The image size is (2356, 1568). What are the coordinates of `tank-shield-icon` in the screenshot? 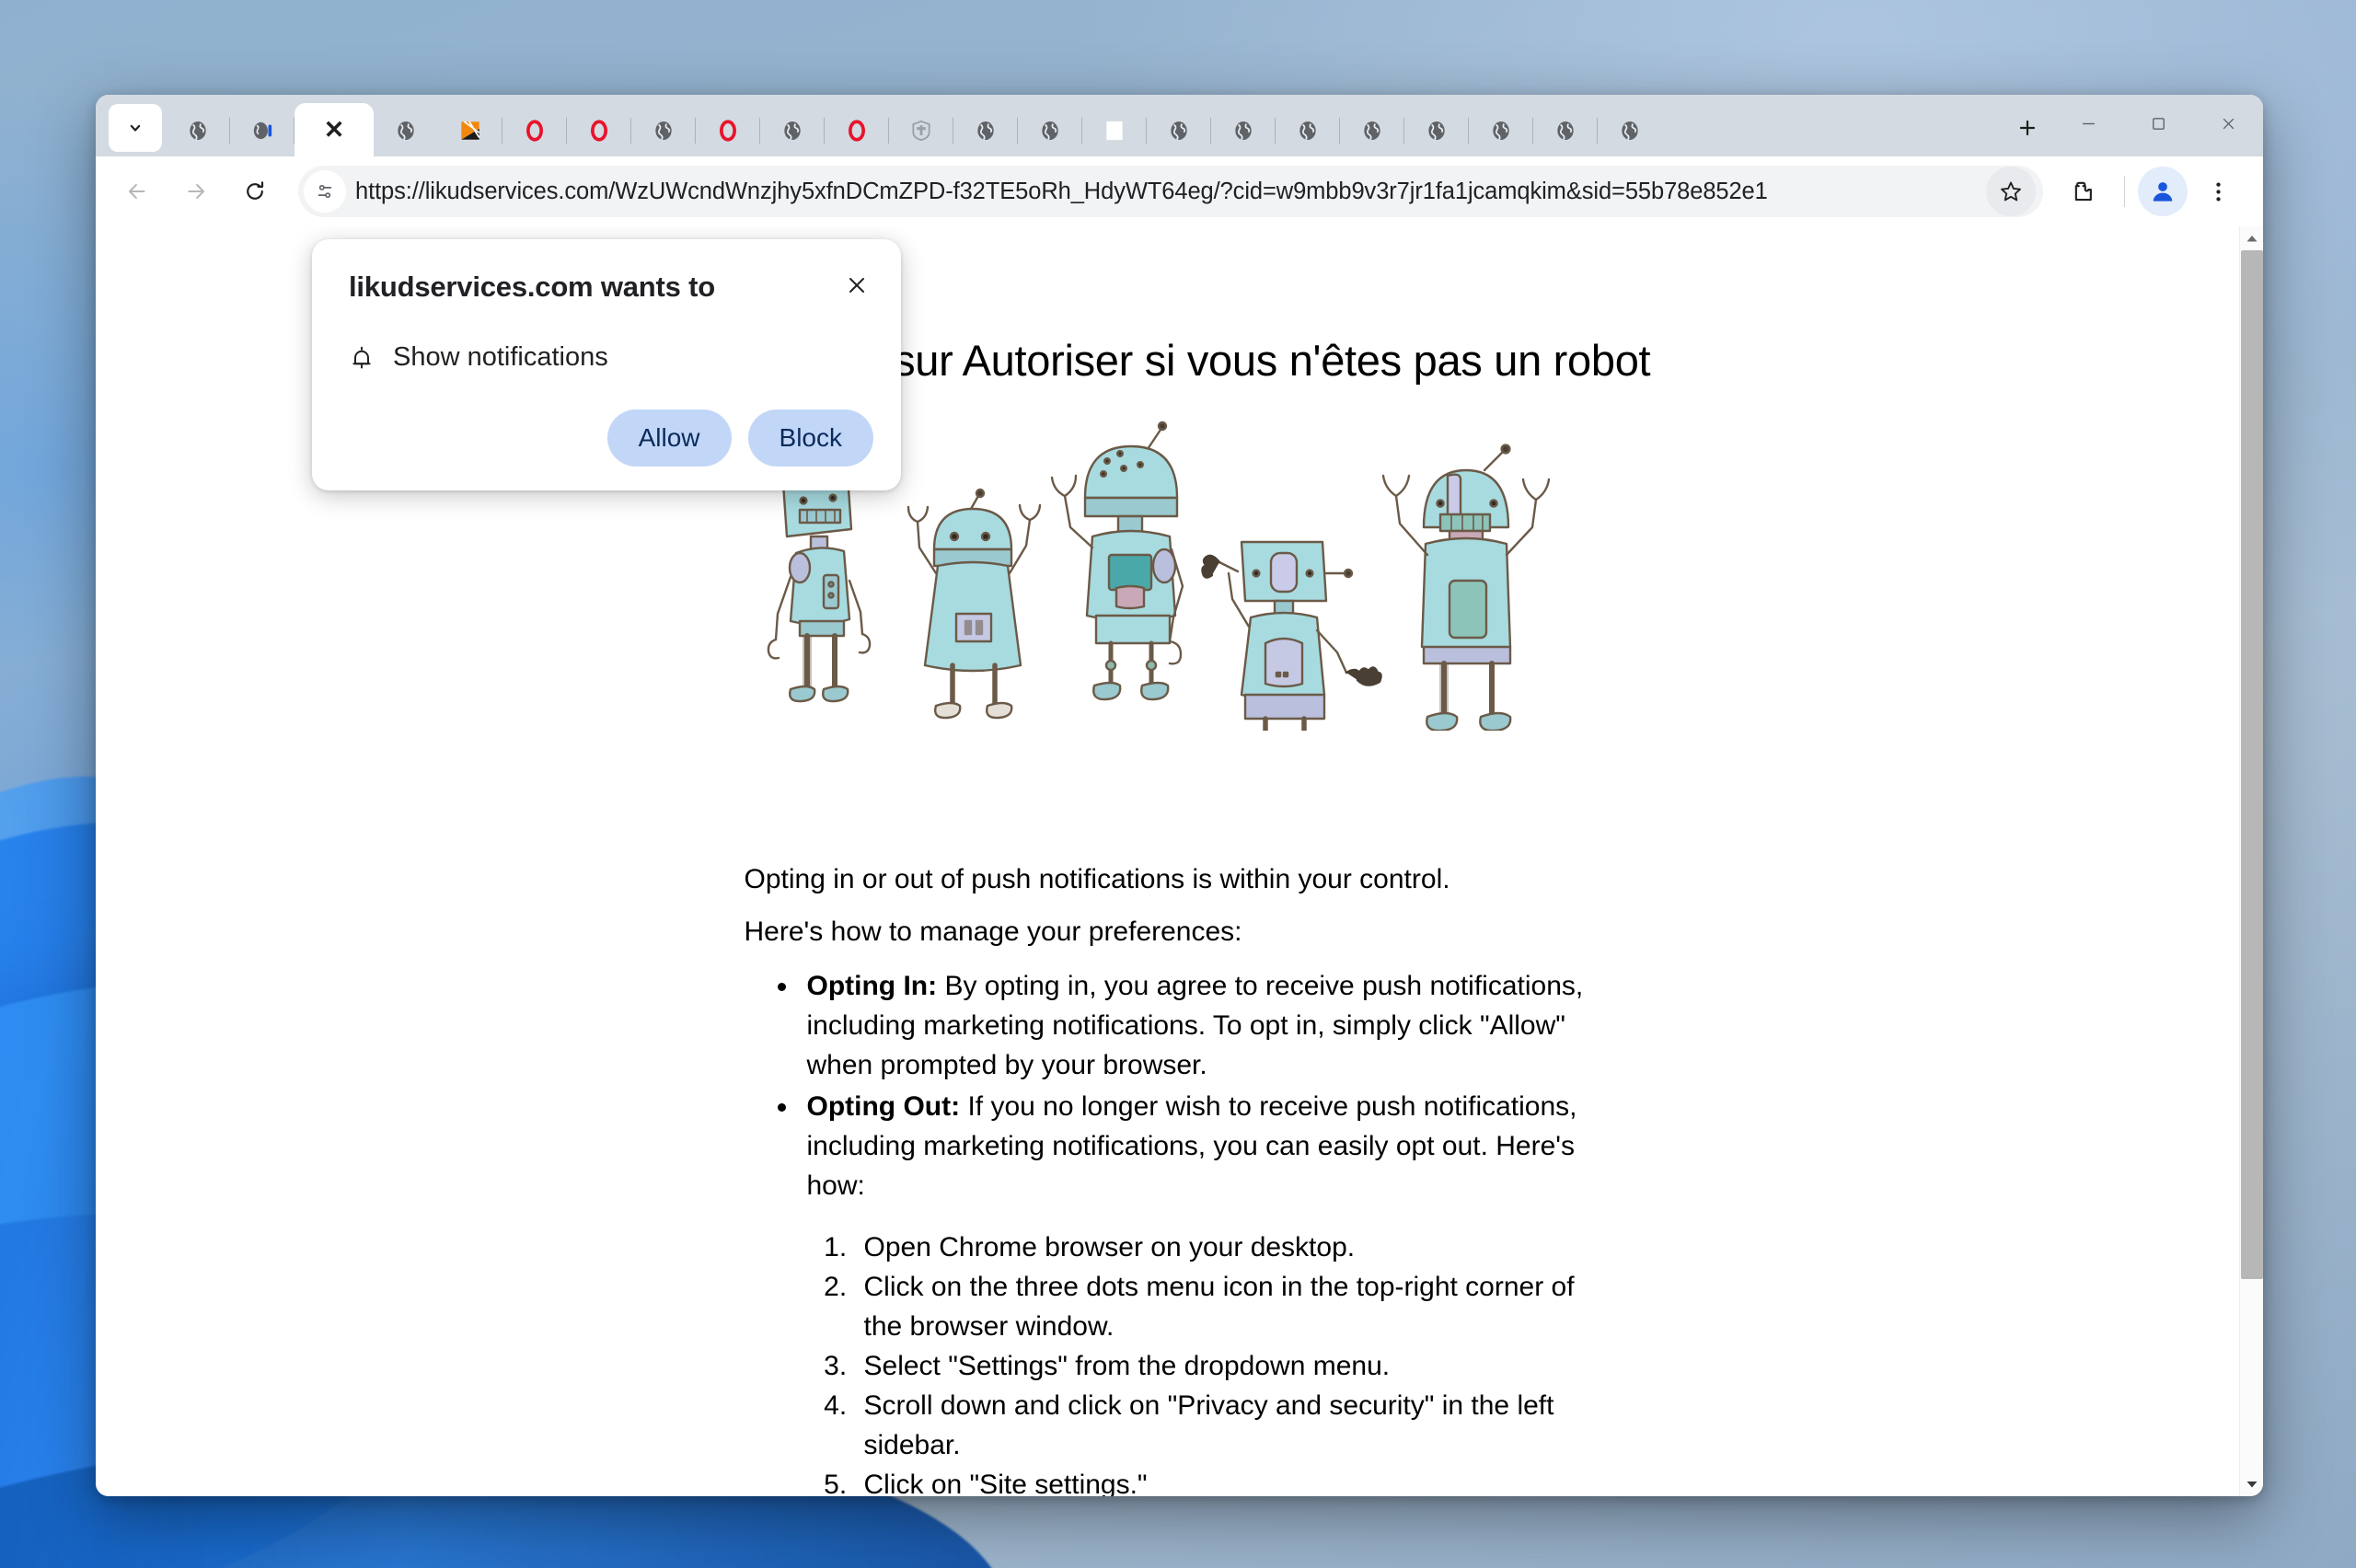 It's located at (921, 131).